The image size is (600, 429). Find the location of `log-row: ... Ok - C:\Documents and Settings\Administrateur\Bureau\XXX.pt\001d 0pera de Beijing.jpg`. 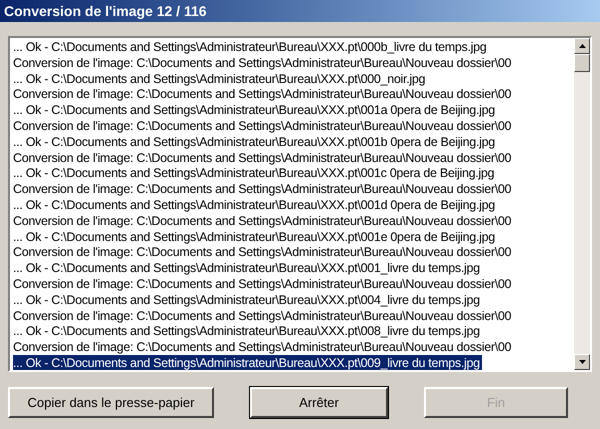

log-row: ... Ok - C:\Documents and Settings\Administrateur\Bureau\XXX.pt\001d 0pera de Beijing.jpg is located at coordinates (255, 204).